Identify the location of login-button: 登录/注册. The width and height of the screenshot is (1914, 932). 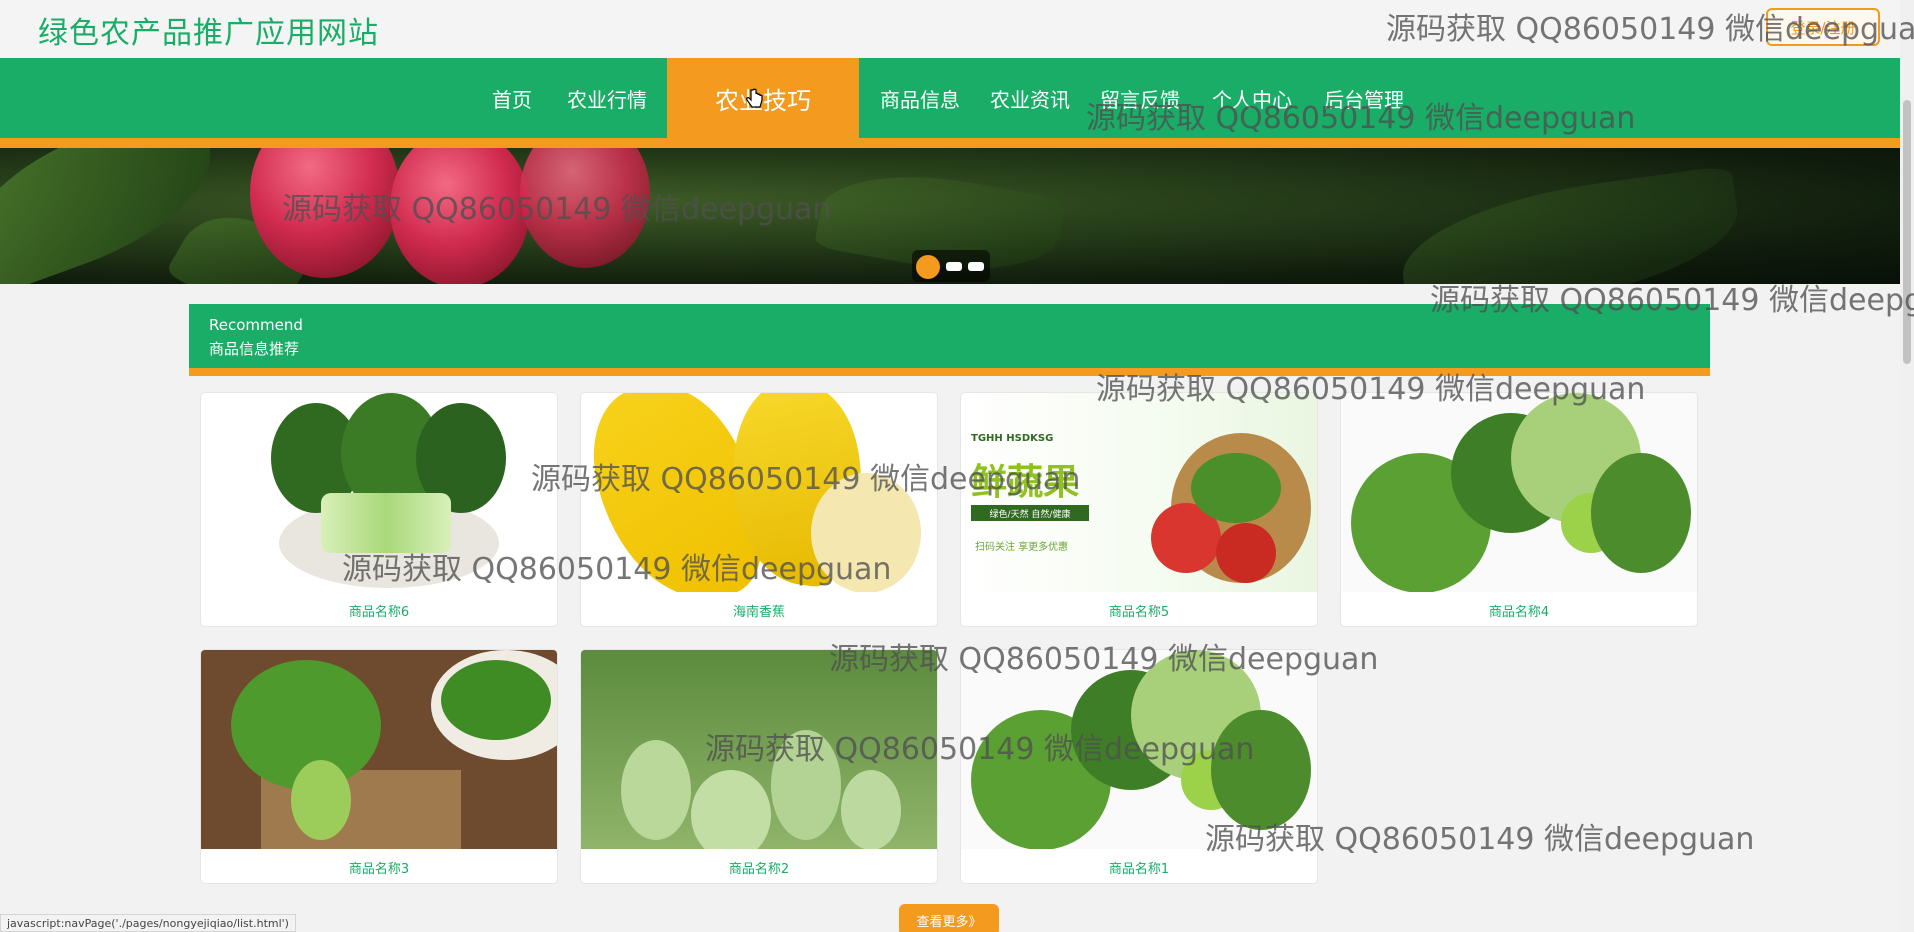
(1823, 27).